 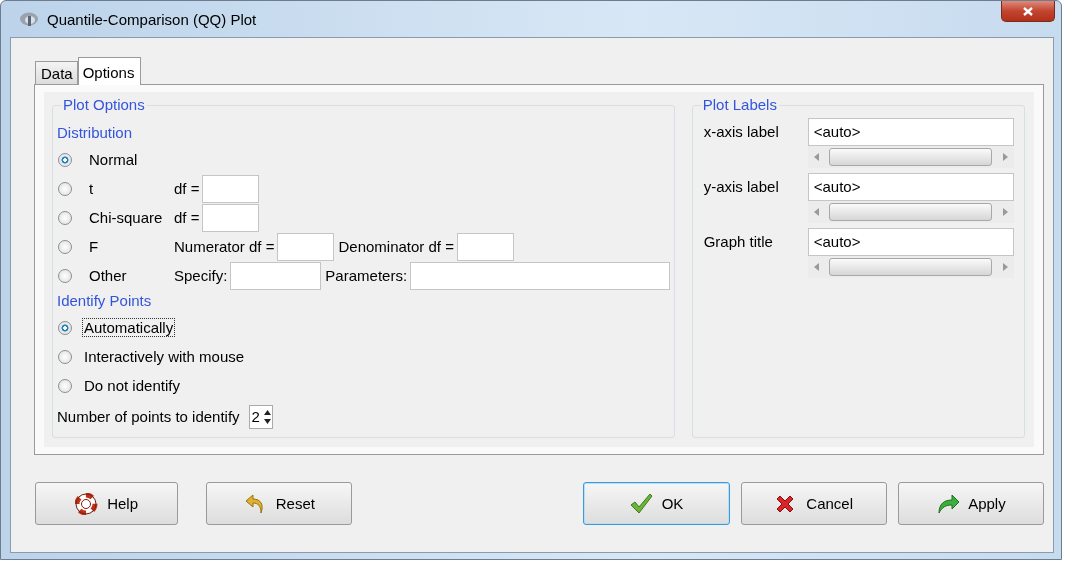 I want to click on option-label: Automatically, so click(x=129, y=327).